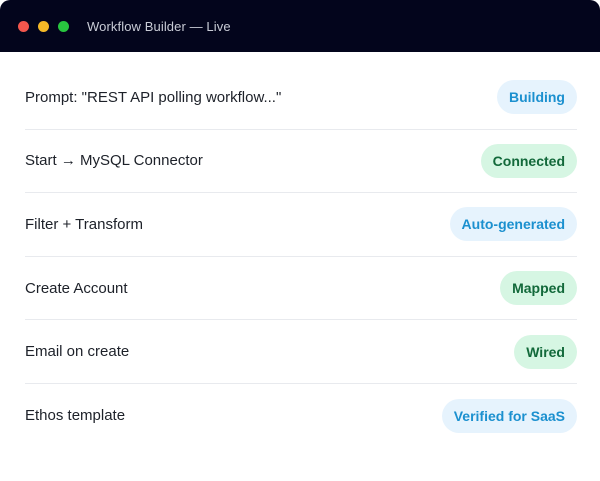 This screenshot has width=600, height=481. Describe the element at coordinates (76, 288) in the screenshot. I see `step-label: Create Account` at that location.